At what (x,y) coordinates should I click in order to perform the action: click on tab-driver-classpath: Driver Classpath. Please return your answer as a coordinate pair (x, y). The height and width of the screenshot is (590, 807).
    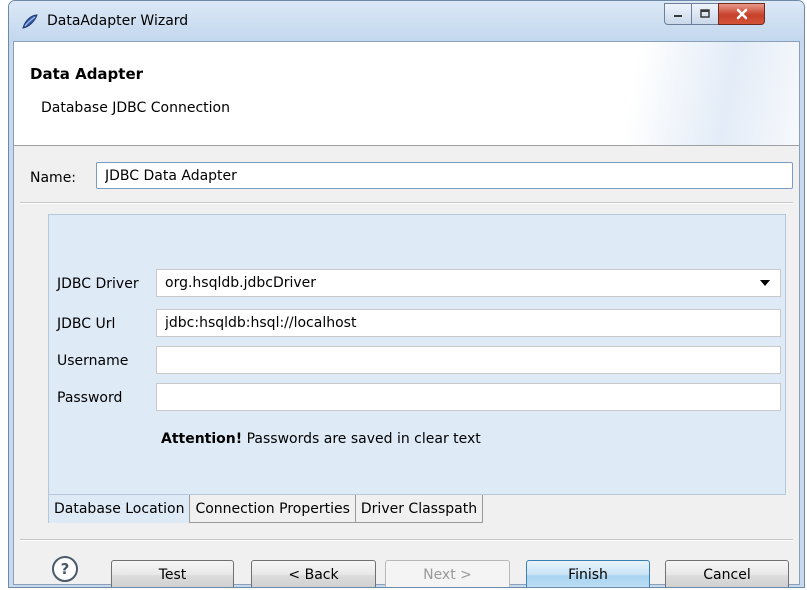
    Looking at the image, I should click on (419, 509).